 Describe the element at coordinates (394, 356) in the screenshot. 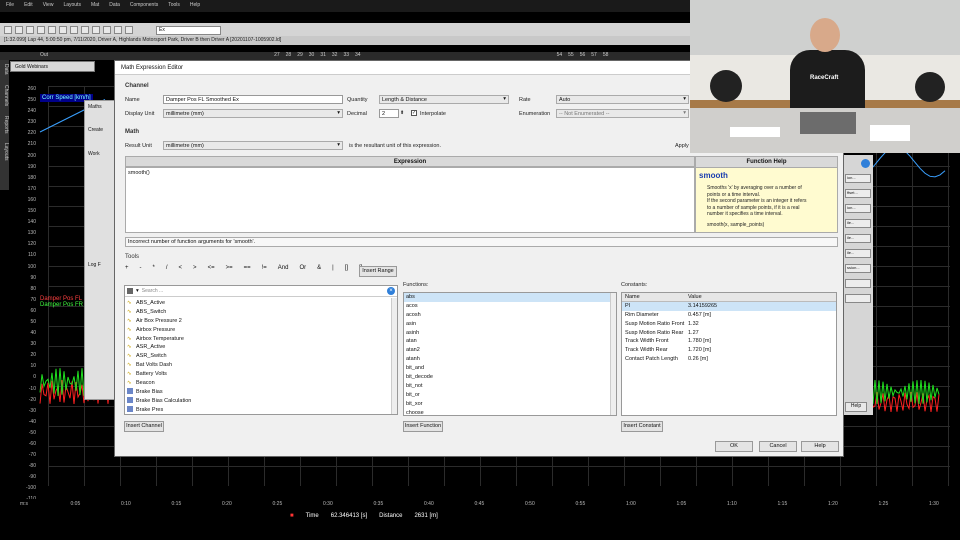

I see `channel-scrollbar` at that location.